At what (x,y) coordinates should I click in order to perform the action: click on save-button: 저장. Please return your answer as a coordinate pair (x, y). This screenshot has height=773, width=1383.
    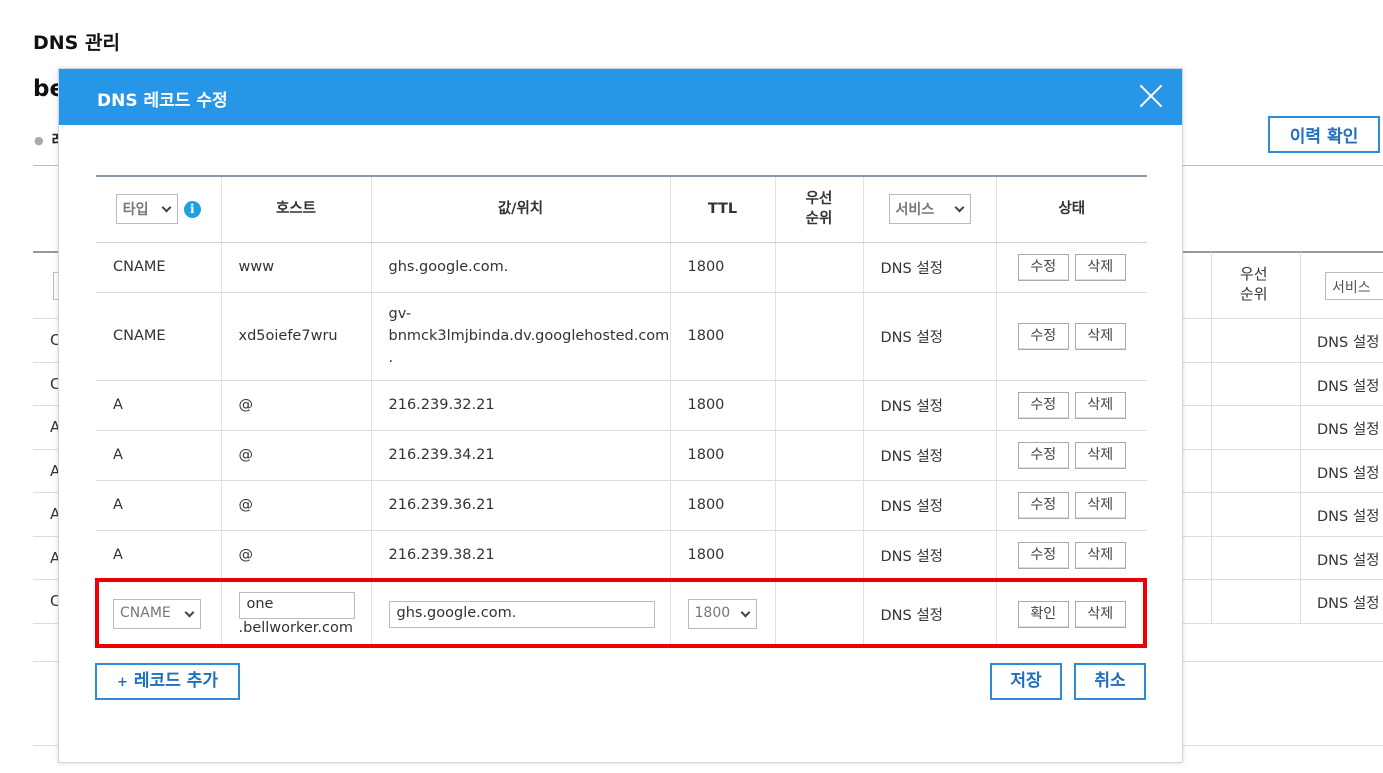
    Looking at the image, I should click on (1026, 681).